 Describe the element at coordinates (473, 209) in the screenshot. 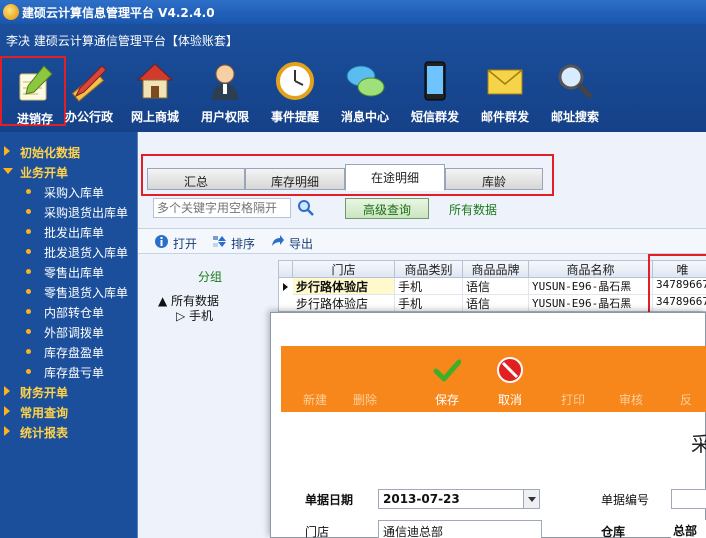

I see `all-data-link: 所有数据` at that location.